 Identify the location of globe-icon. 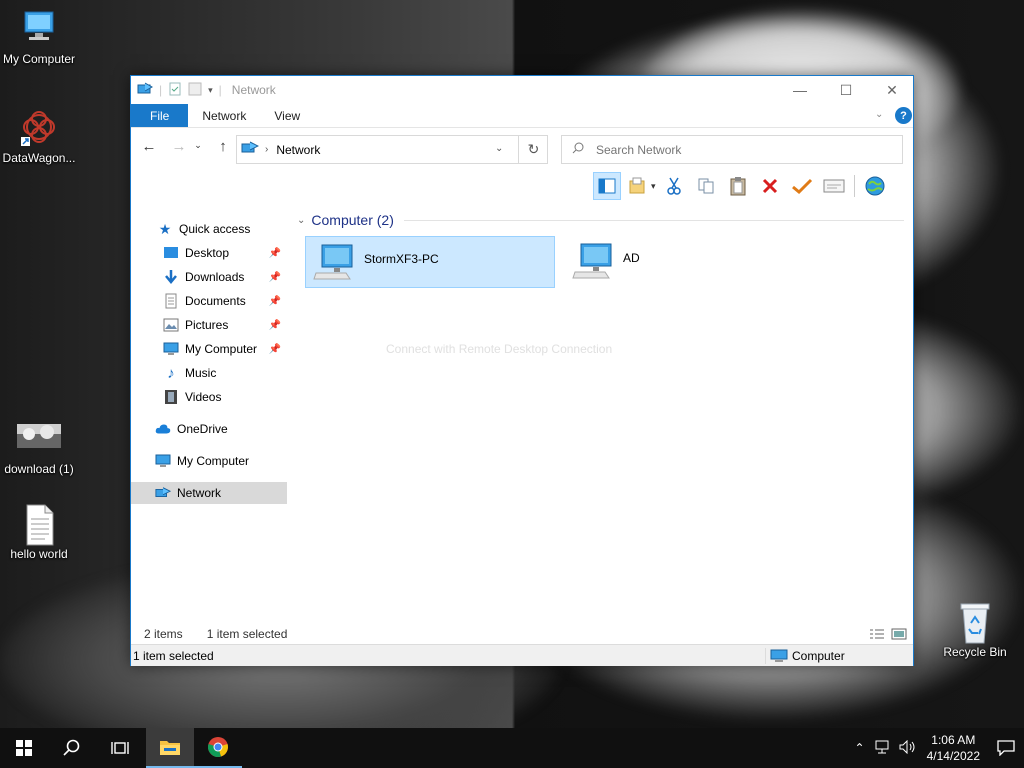
(875, 186).